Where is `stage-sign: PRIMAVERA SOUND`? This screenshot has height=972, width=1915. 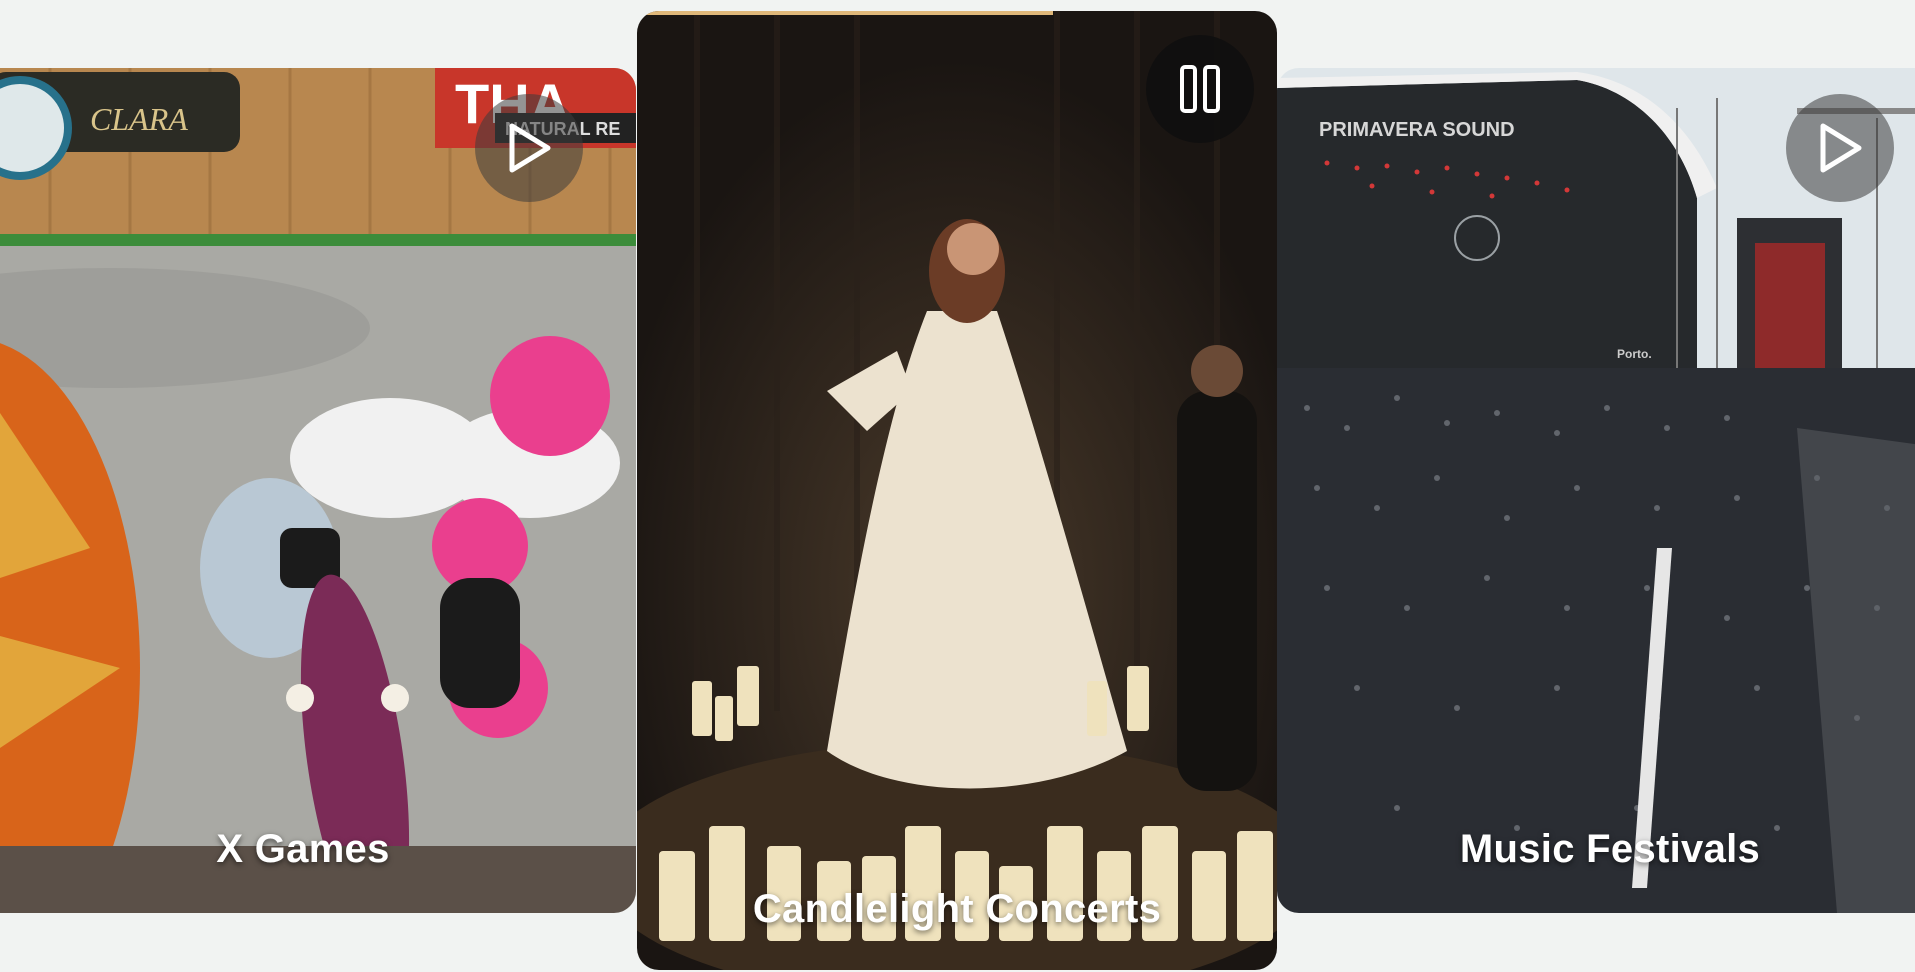
stage-sign: PRIMAVERA SOUND is located at coordinates (1417, 130).